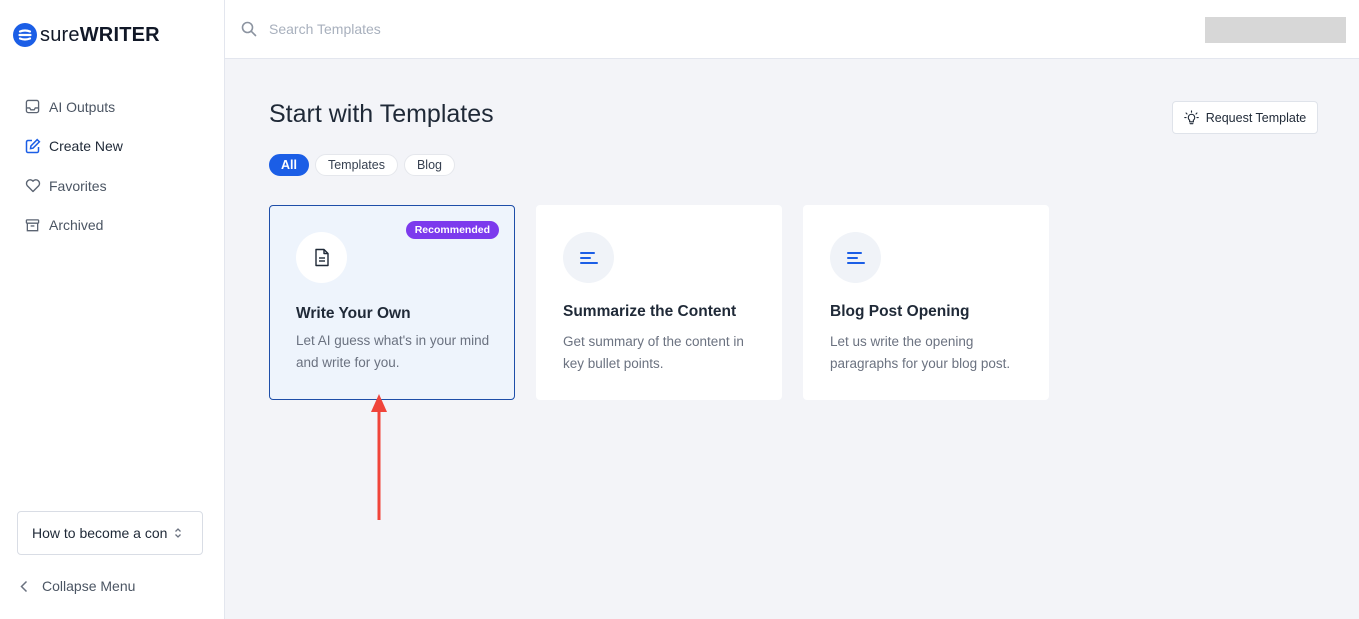 This screenshot has height=619, width=1359. Describe the element at coordinates (469, 29) in the screenshot. I see `search-input` at that location.